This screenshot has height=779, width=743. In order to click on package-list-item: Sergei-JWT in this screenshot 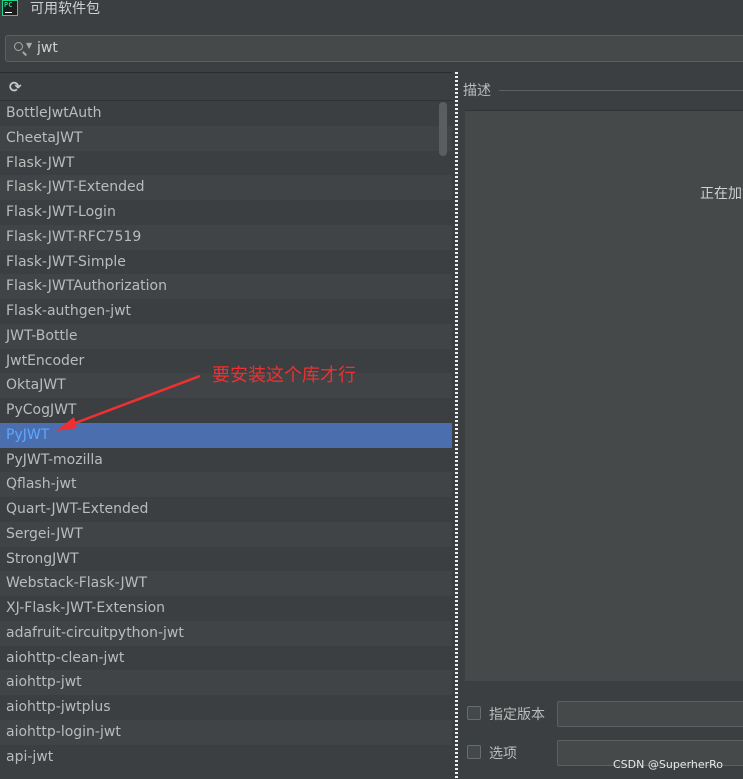, I will do `click(226, 534)`.